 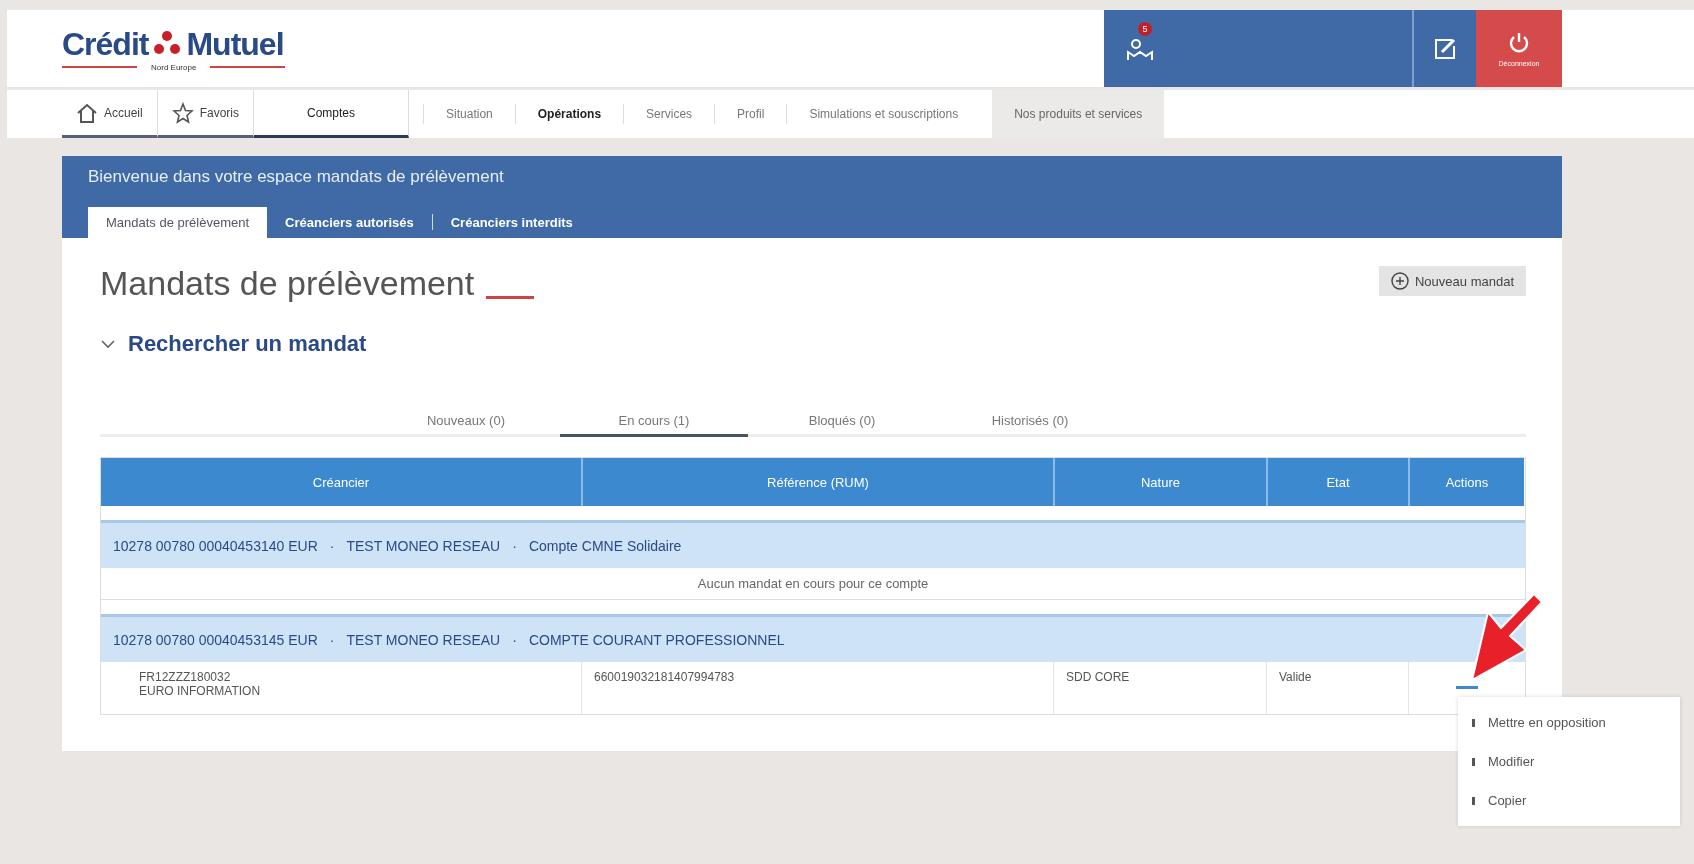 I want to click on logo-text: Mutuel, so click(x=235, y=44).